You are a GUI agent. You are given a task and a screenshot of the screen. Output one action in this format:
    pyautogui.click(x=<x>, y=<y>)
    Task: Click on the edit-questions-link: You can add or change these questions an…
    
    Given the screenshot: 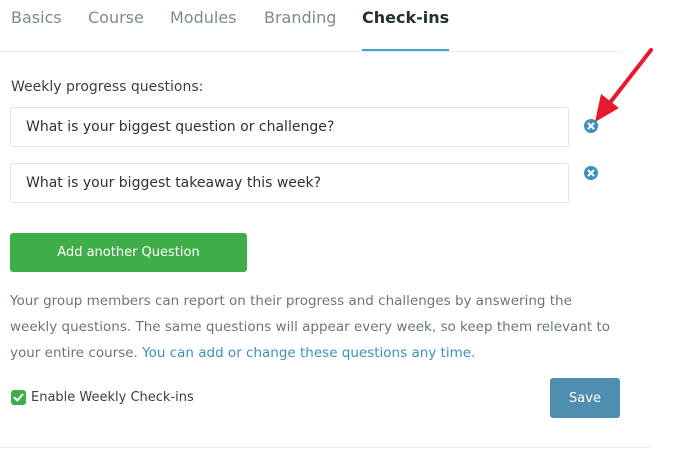 What is the action you would take?
    pyautogui.click(x=308, y=353)
    